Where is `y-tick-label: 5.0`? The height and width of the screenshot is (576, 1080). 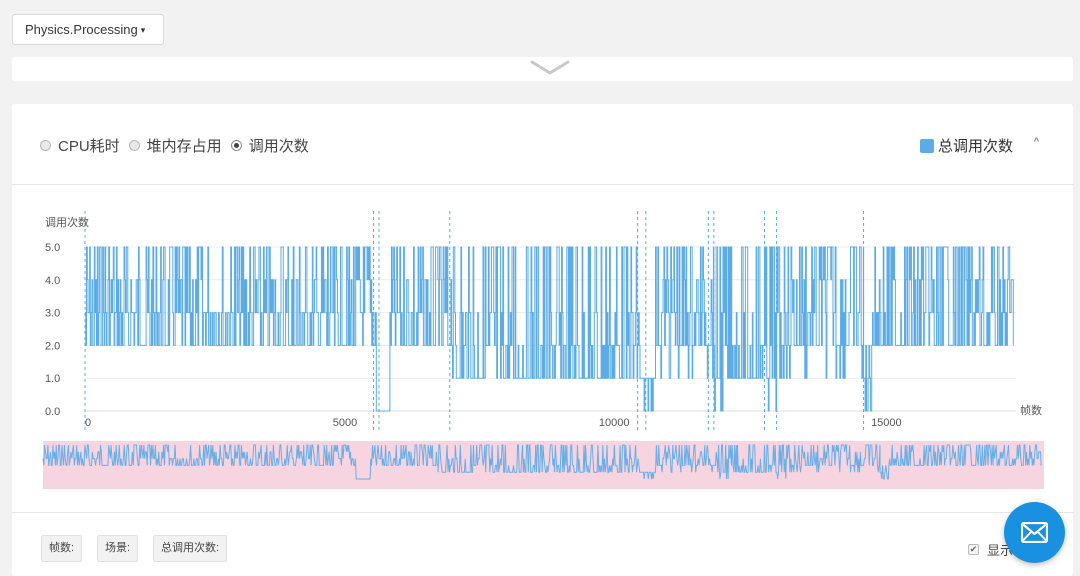 y-tick-label: 5.0 is located at coordinates (52, 248).